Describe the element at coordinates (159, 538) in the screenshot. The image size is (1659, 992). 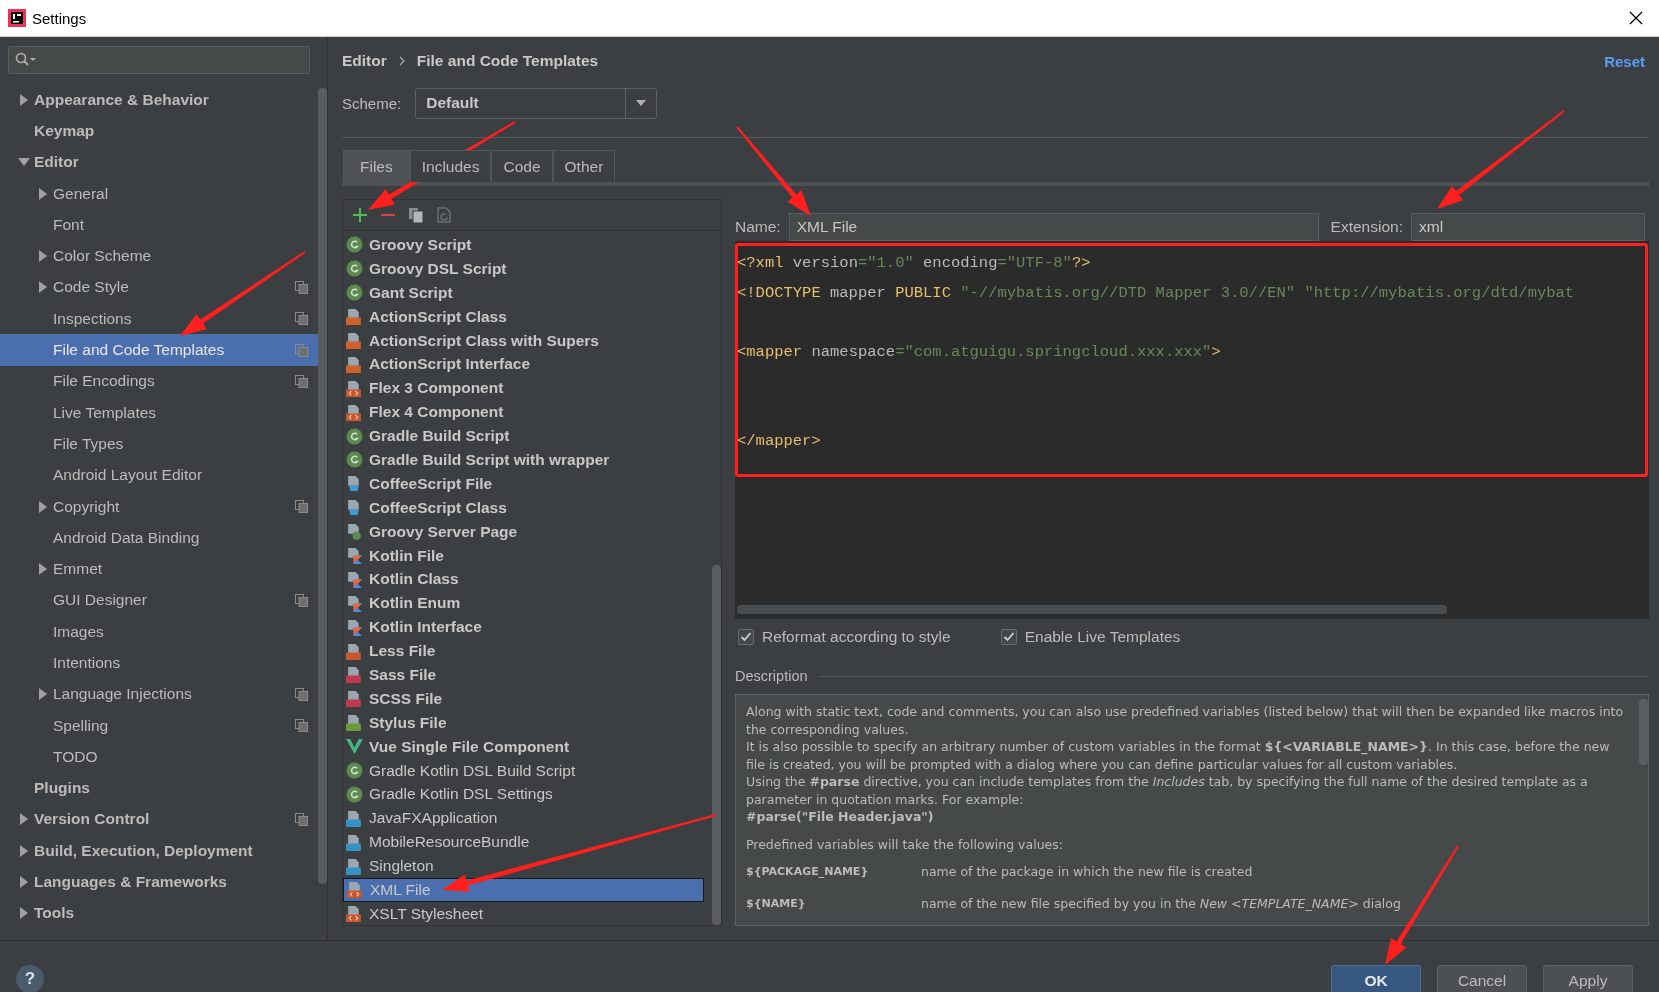
I see `sidebar-item: Android Data Binding` at that location.